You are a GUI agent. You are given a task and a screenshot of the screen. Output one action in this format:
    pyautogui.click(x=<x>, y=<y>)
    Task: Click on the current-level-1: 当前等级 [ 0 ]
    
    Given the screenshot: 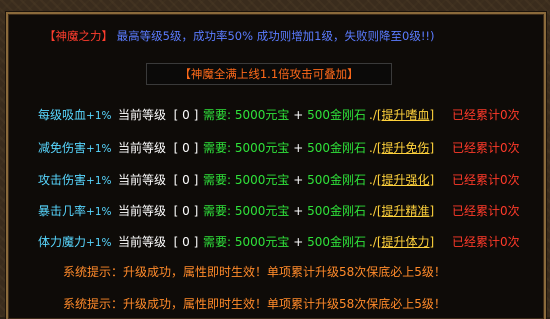 What is the action you would take?
    pyautogui.click(x=158, y=115)
    